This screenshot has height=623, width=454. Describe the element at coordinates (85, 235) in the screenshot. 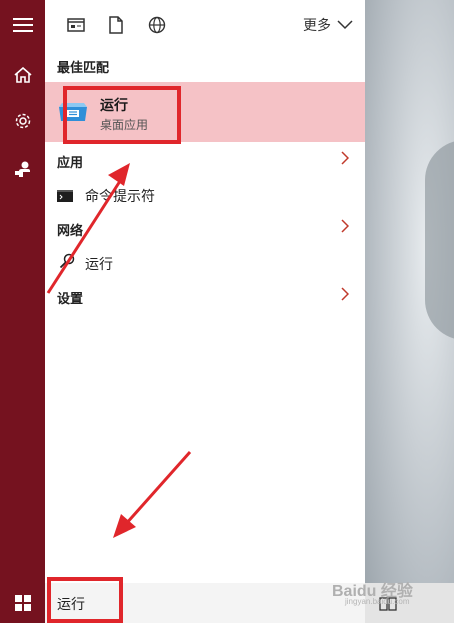

I see `annotation-arrow-up` at that location.